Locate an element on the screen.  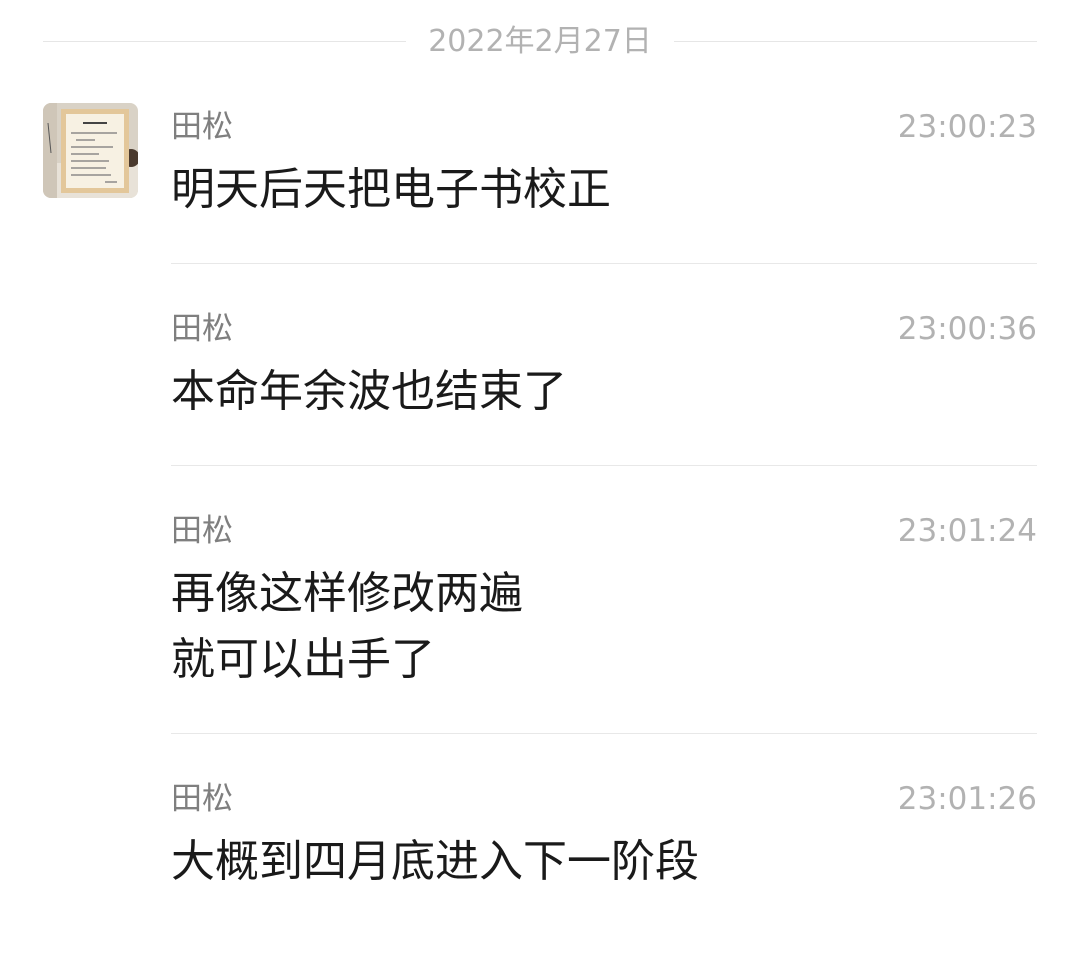
message-time: 23:01:24 is located at coordinates (967, 531).